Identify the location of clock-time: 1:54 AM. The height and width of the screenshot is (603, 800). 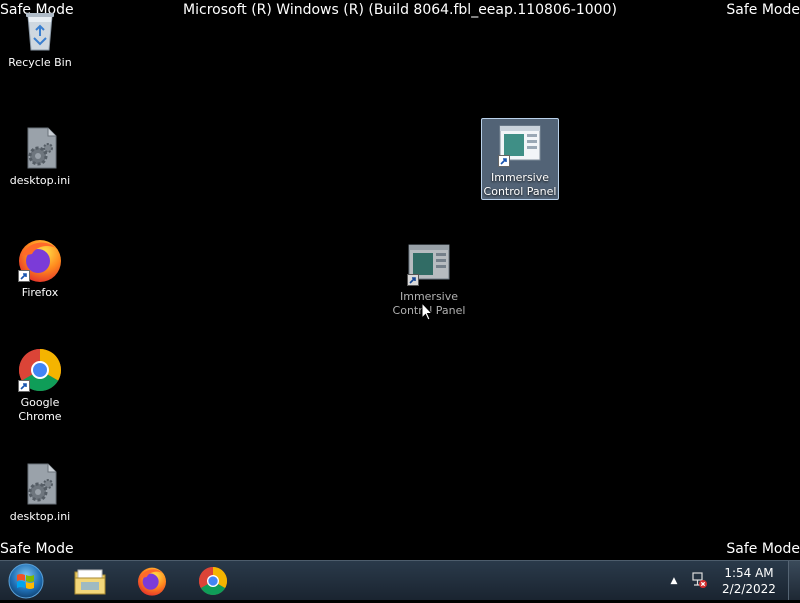
(749, 573).